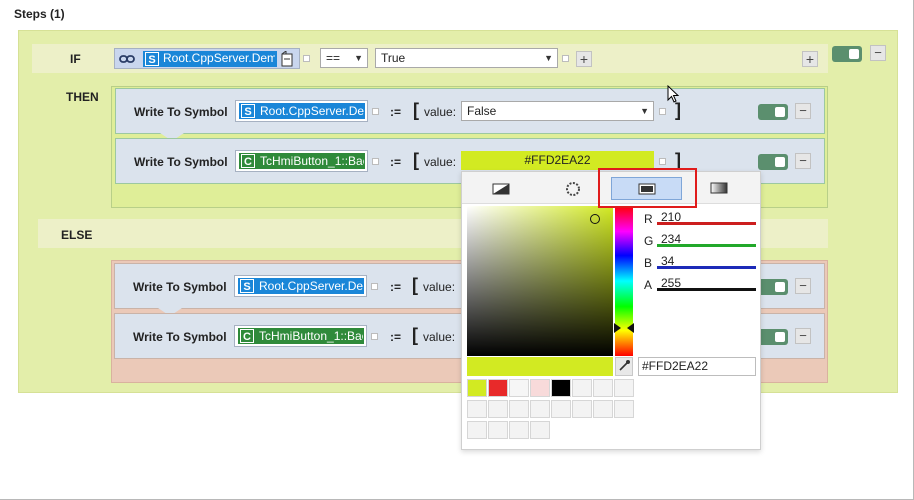 Image resolution: width=914 pixels, height=500 pixels. What do you see at coordinates (706, 223) in the screenshot?
I see `channel-r-slider` at bounding box center [706, 223].